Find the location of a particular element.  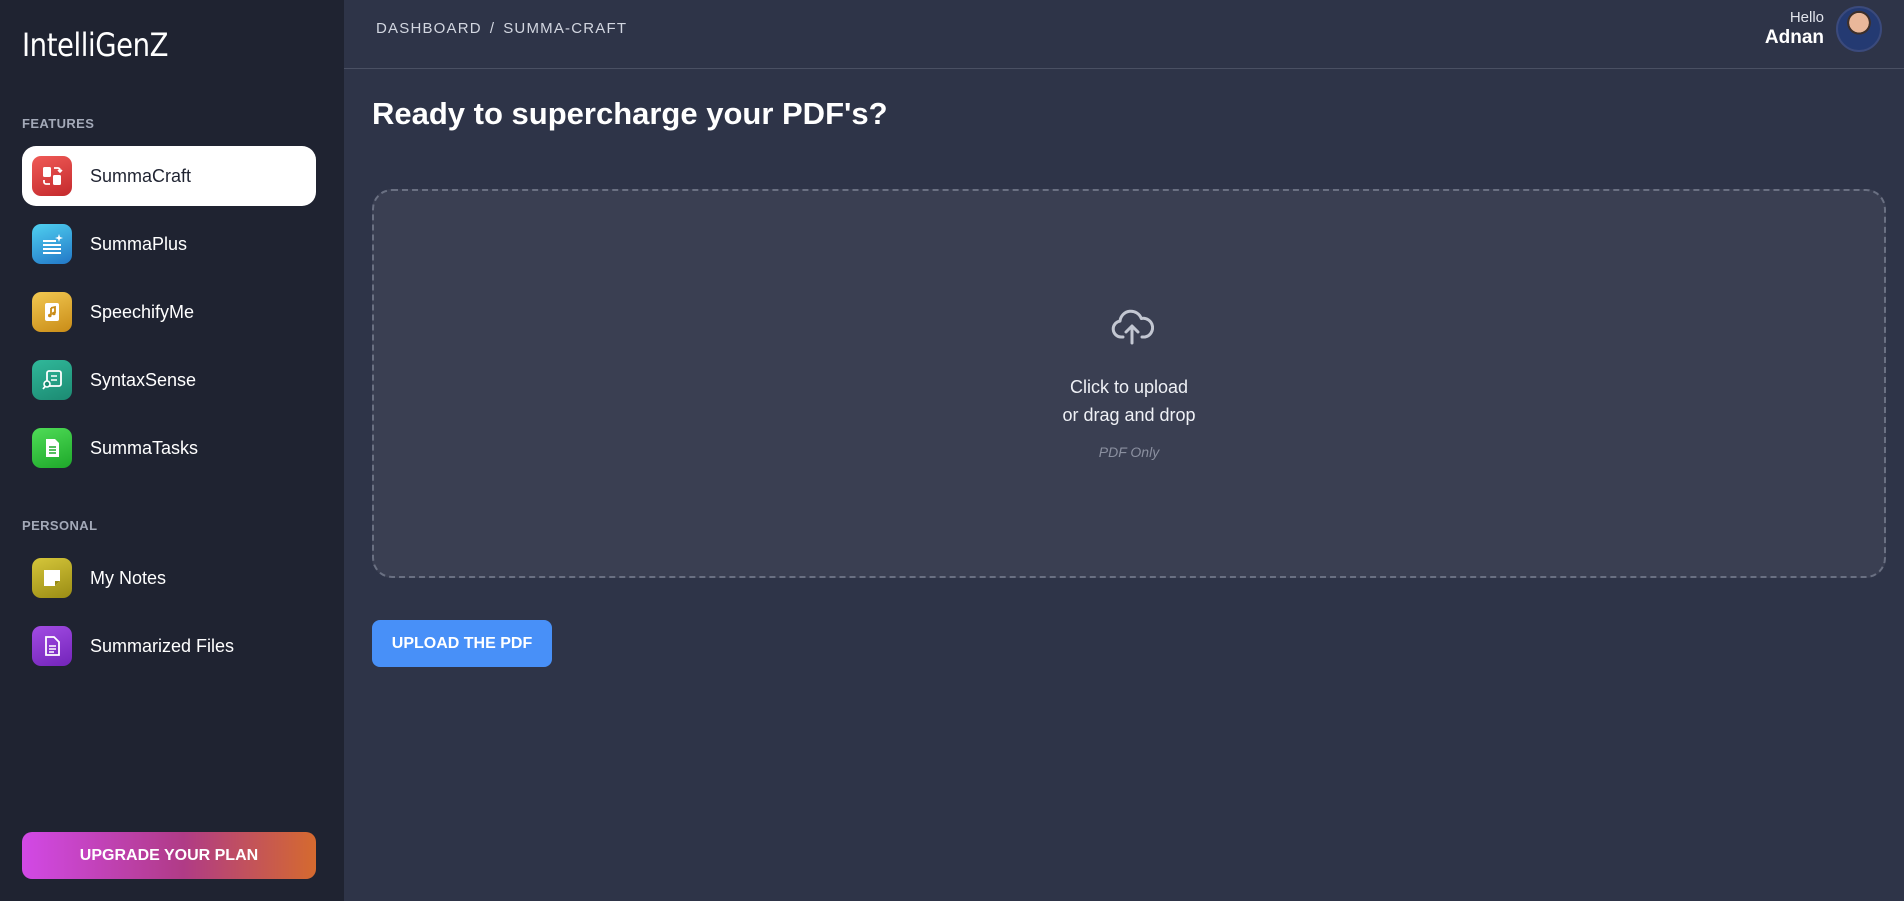

upload-pdf-button: UPLOAD THE PDF is located at coordinates (462, 643).